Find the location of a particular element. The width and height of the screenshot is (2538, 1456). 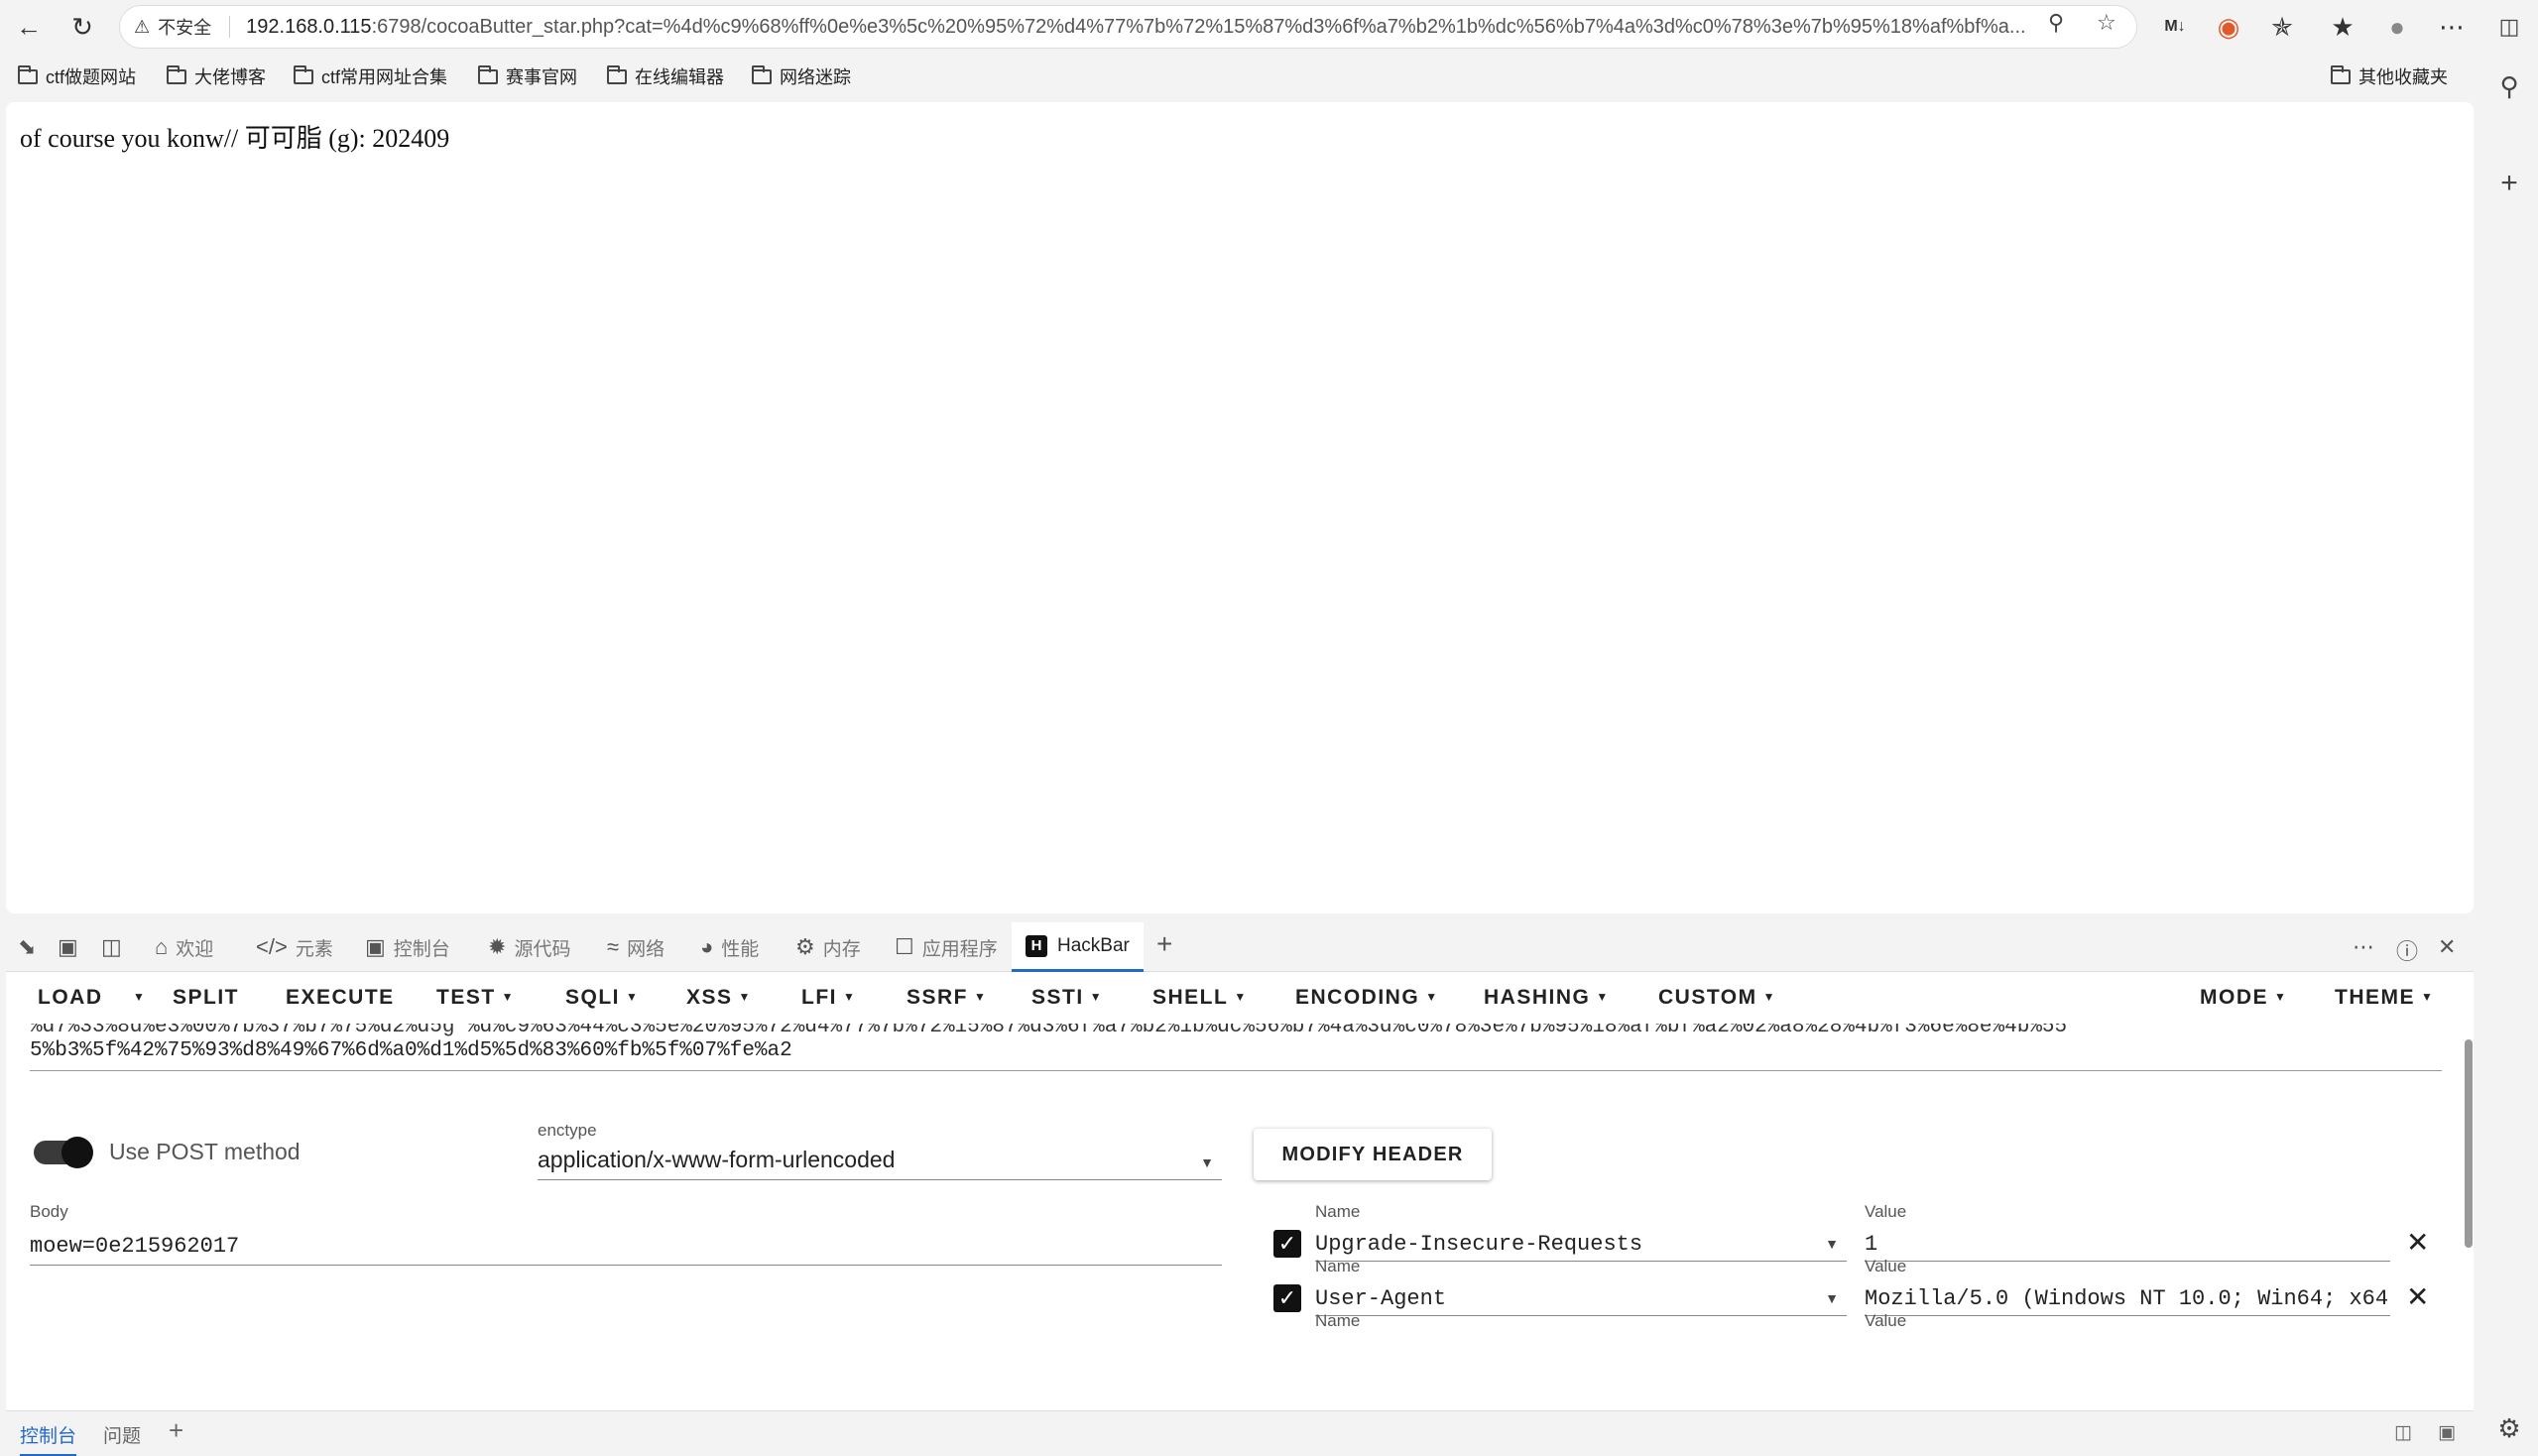

tab-performance: ◕ 性能 is located at coordinates (729, 947).